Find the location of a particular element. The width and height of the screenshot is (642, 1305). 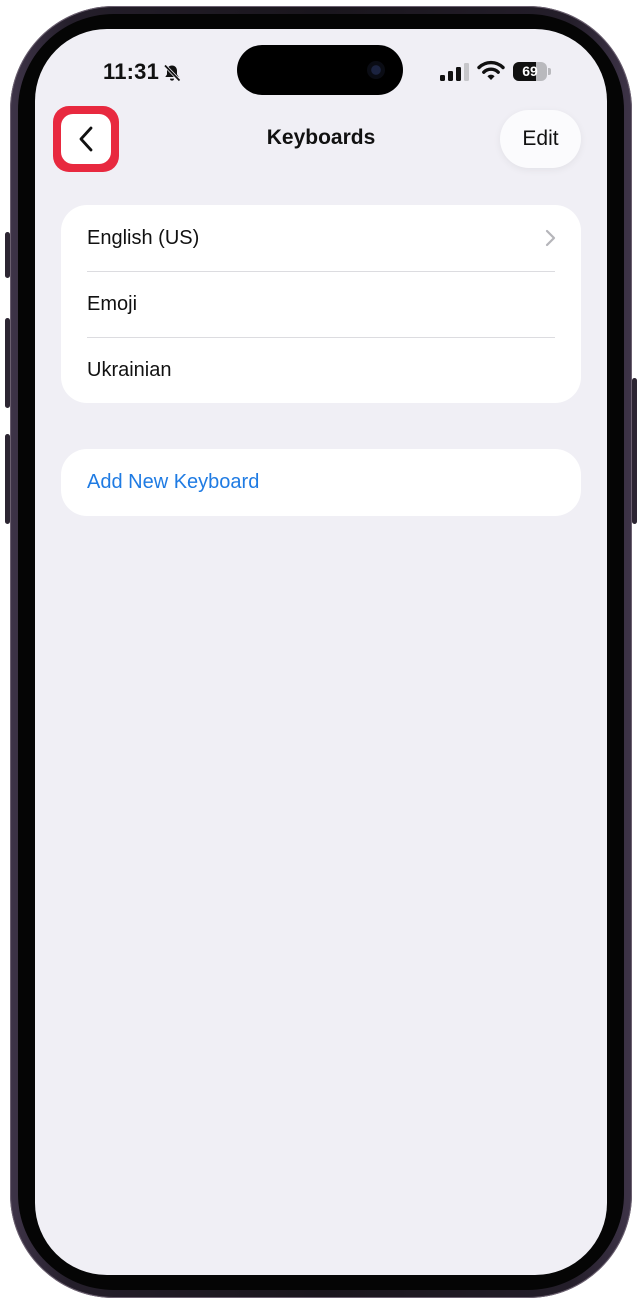

keyboard-row-english-us: English (US) is located at coordinates (321, 238).